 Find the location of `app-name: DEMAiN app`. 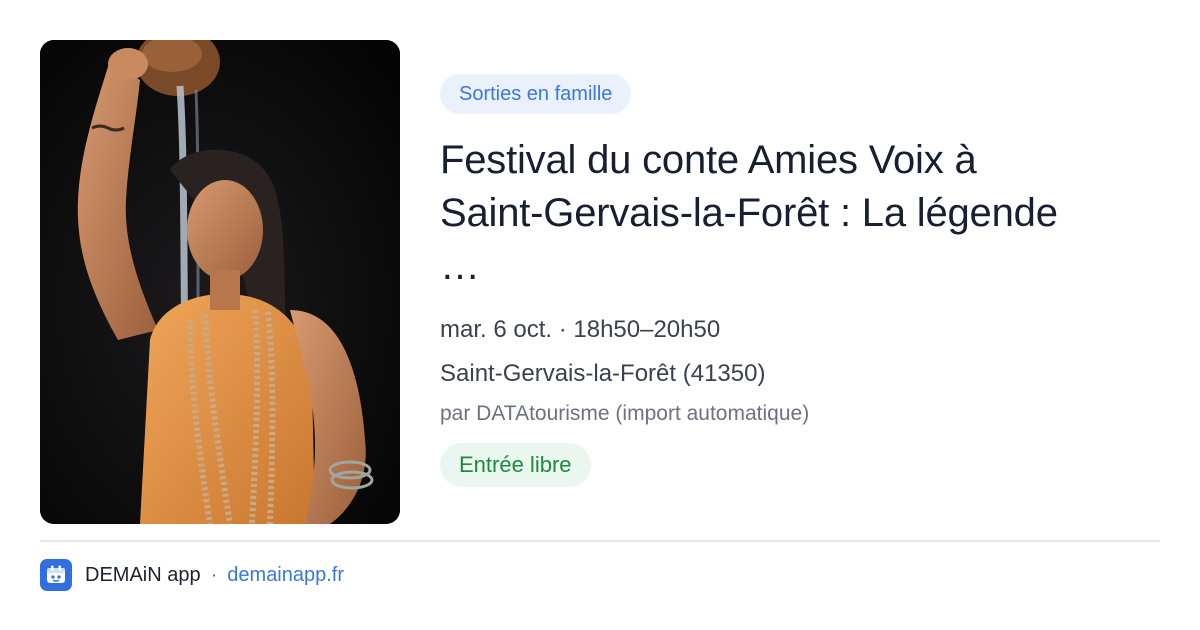

app-name: DEMAiN app is located at coordinates (143, 574).